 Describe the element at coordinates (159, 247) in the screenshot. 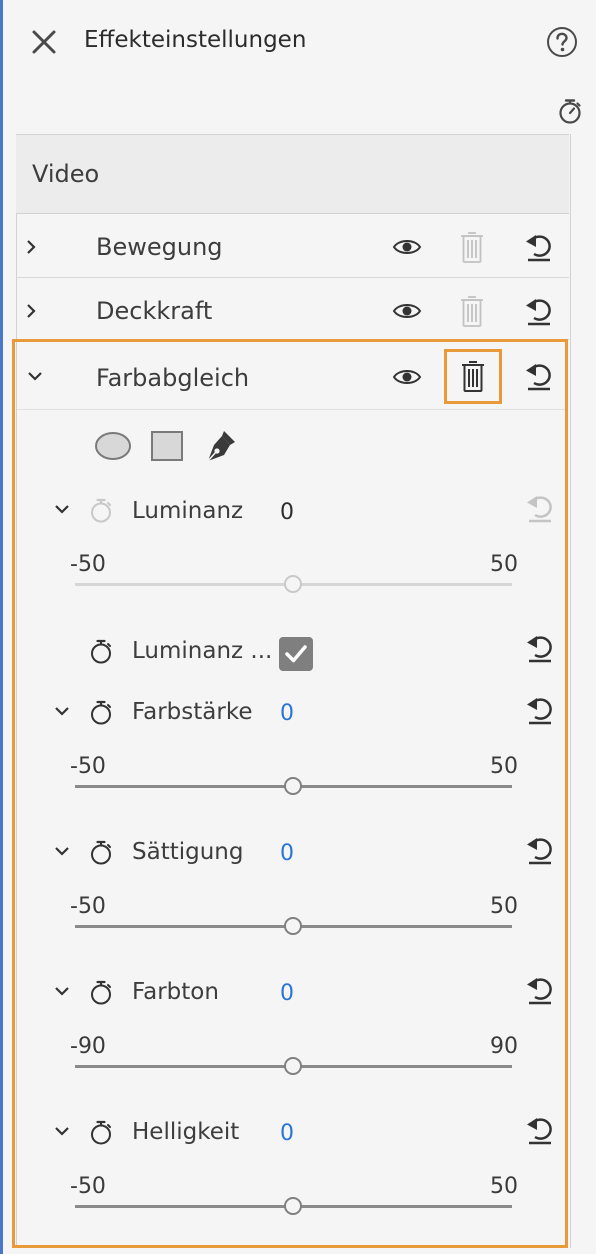

I see `effect-label-bewegung: Bewegung` at that location.